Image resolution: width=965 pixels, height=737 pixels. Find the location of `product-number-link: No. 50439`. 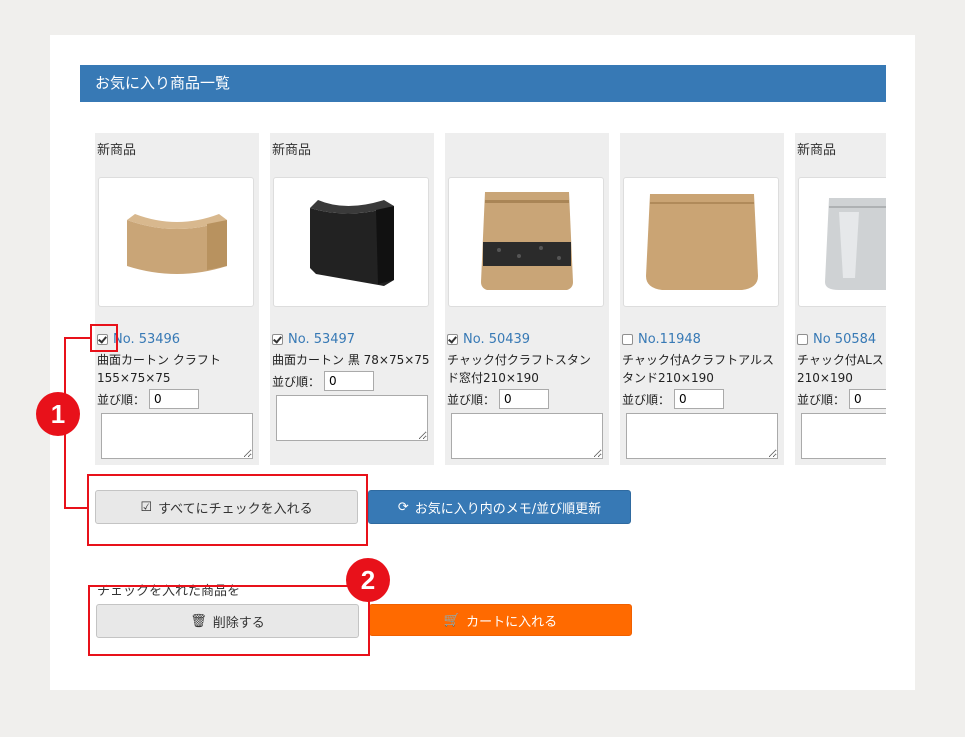

product-number-link: No. 50439 is located at coordinates (496, 339).